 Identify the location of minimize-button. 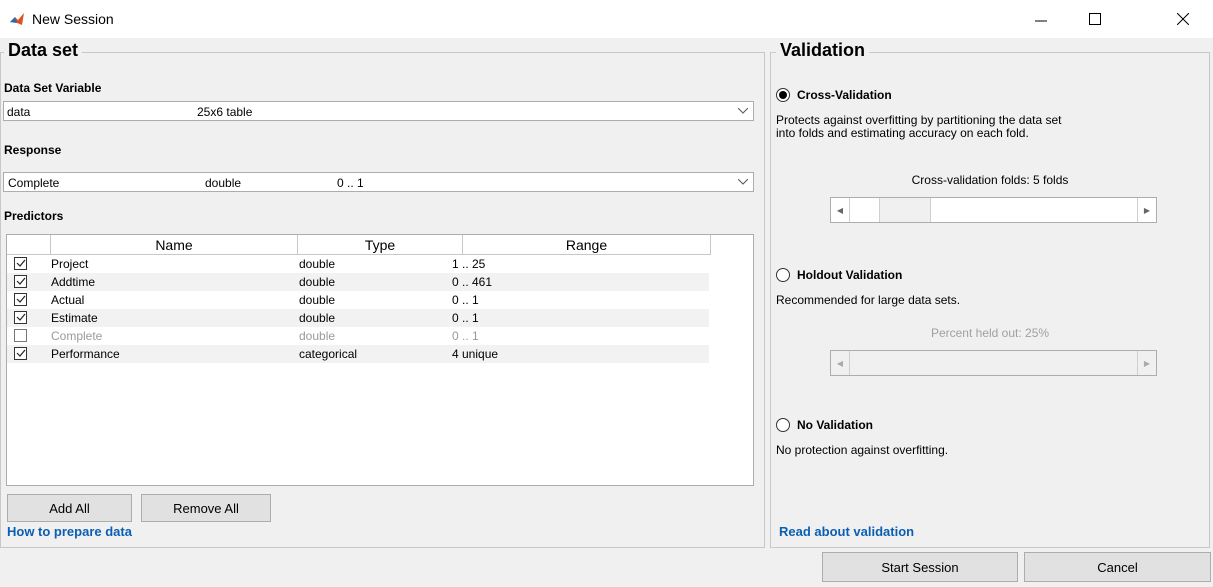
(1041, 19).